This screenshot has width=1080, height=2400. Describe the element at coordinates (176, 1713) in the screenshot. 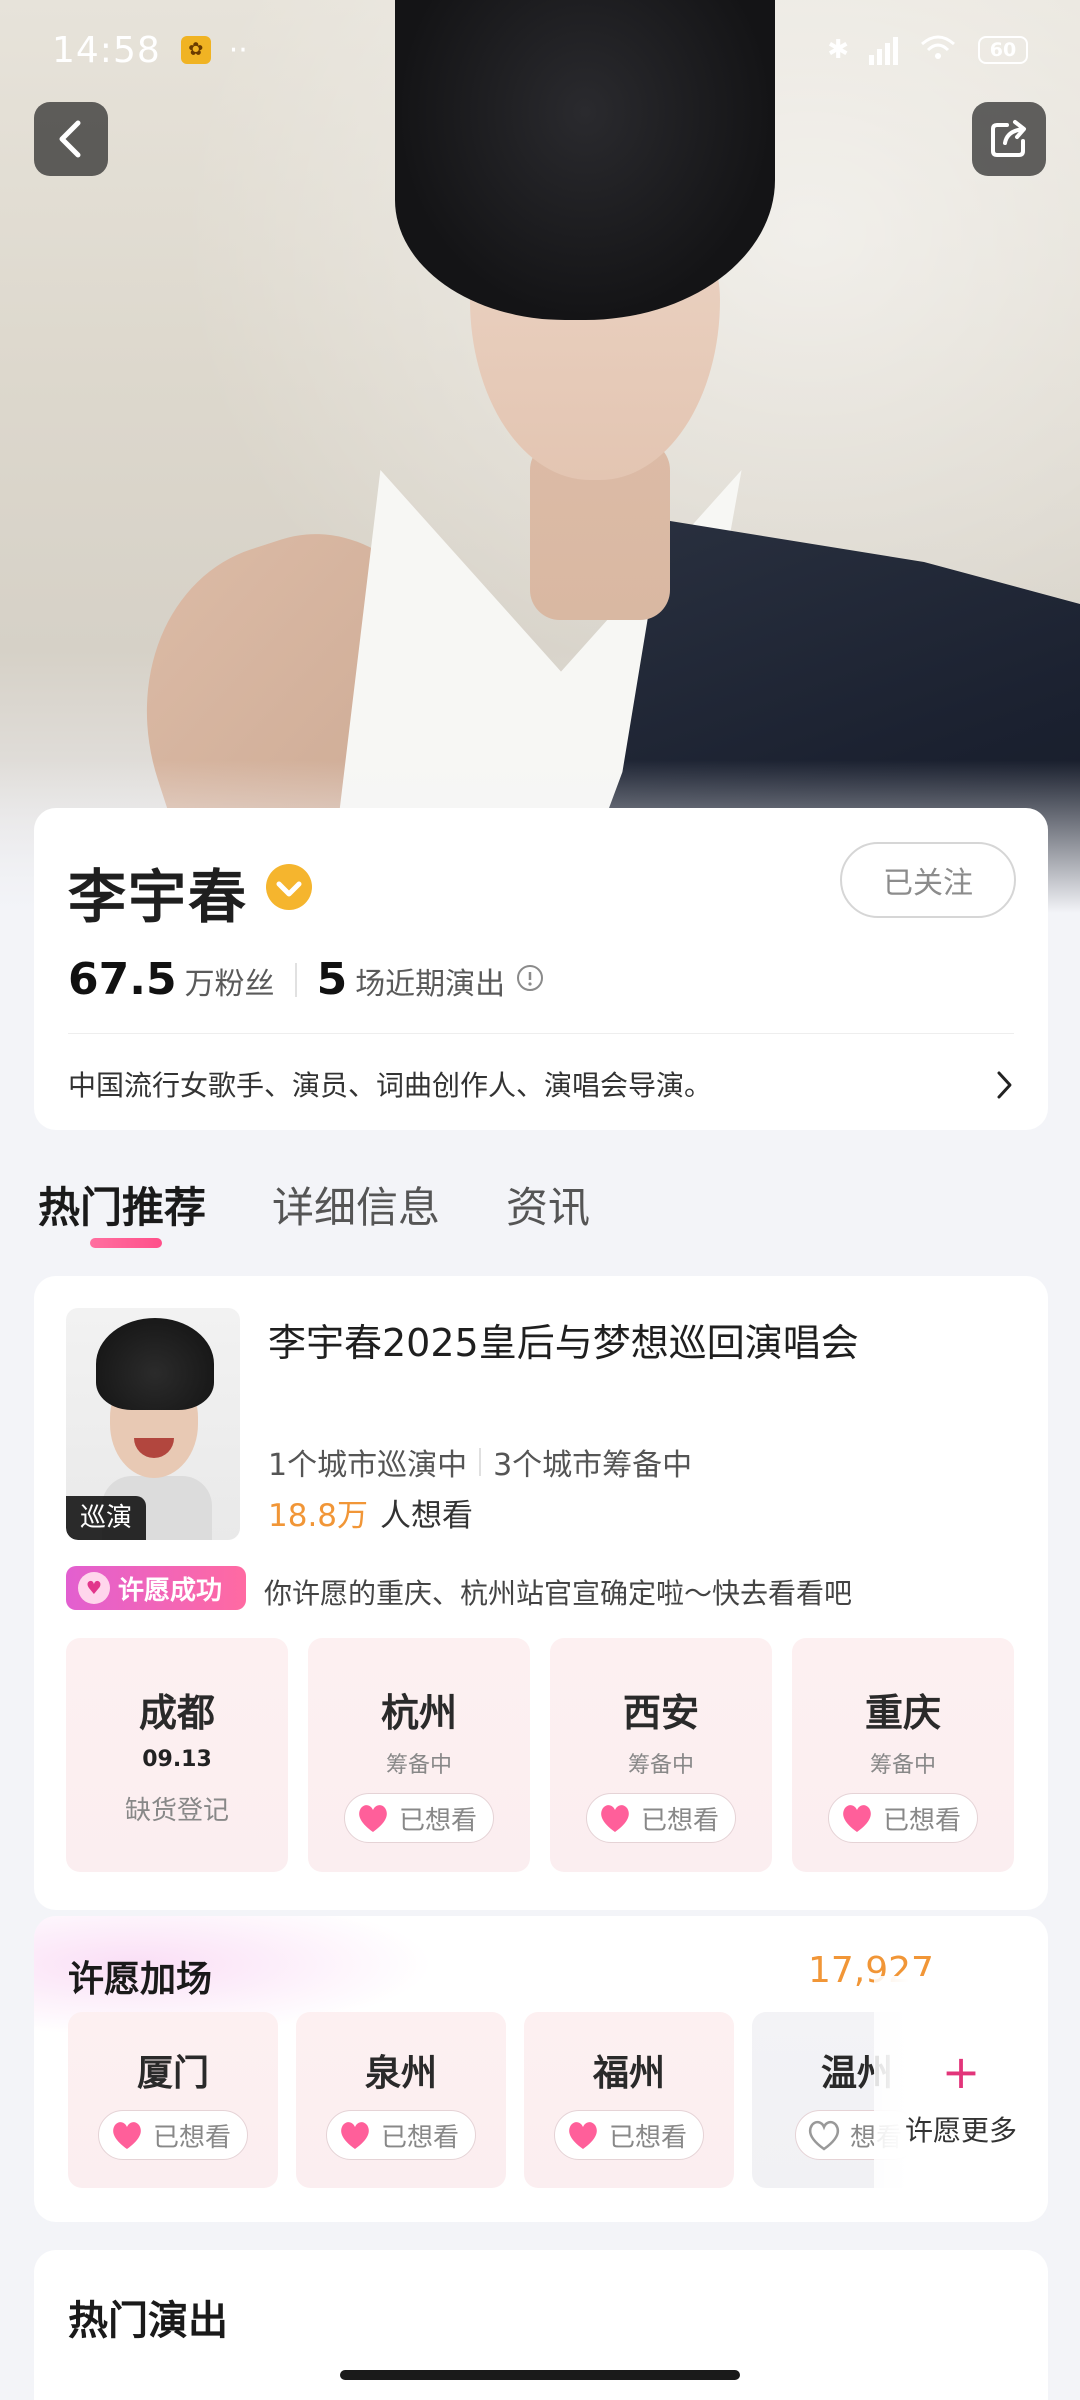

I see `city-name: 成都` at that location.